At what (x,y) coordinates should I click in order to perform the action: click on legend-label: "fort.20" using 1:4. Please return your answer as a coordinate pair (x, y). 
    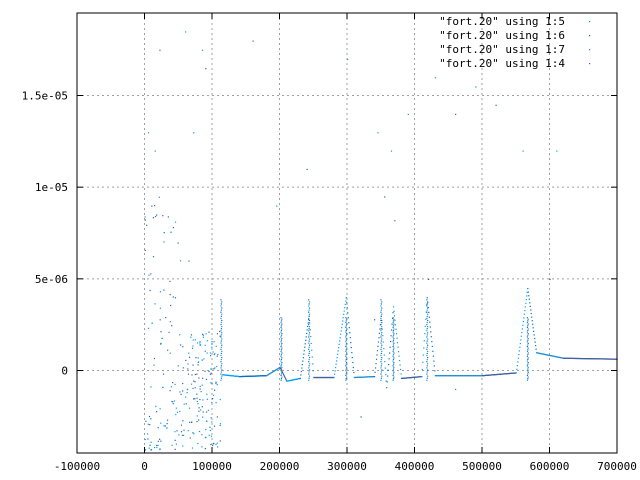
    Looking at the image, I should click on (502, 63).